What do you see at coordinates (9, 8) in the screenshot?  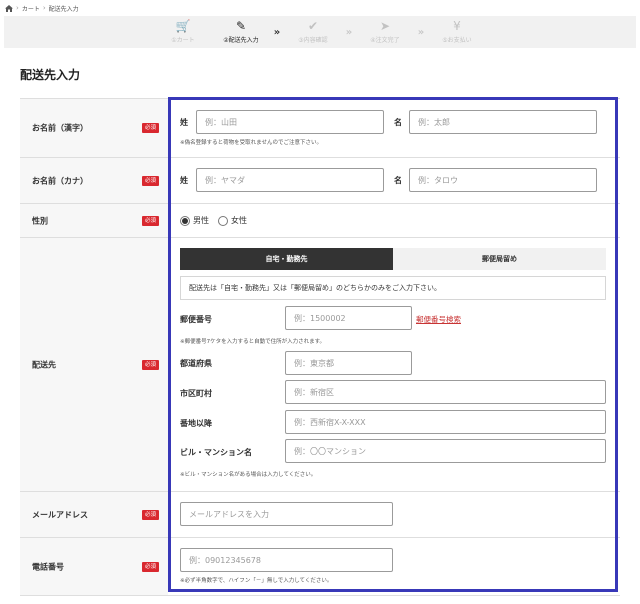 I see `home-icon` at bounding box center [9, 8].